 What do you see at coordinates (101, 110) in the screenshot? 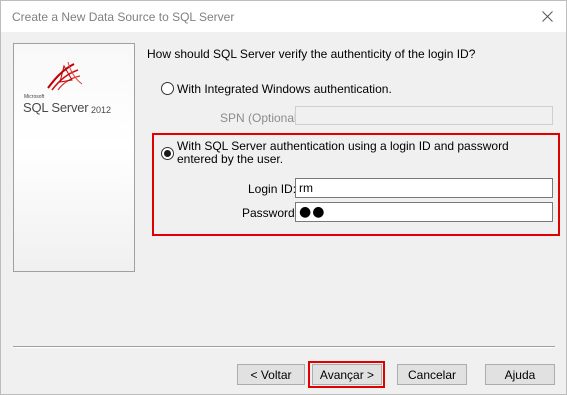
I see `logo-version-text: 2012` at bounding box center [101, 110].